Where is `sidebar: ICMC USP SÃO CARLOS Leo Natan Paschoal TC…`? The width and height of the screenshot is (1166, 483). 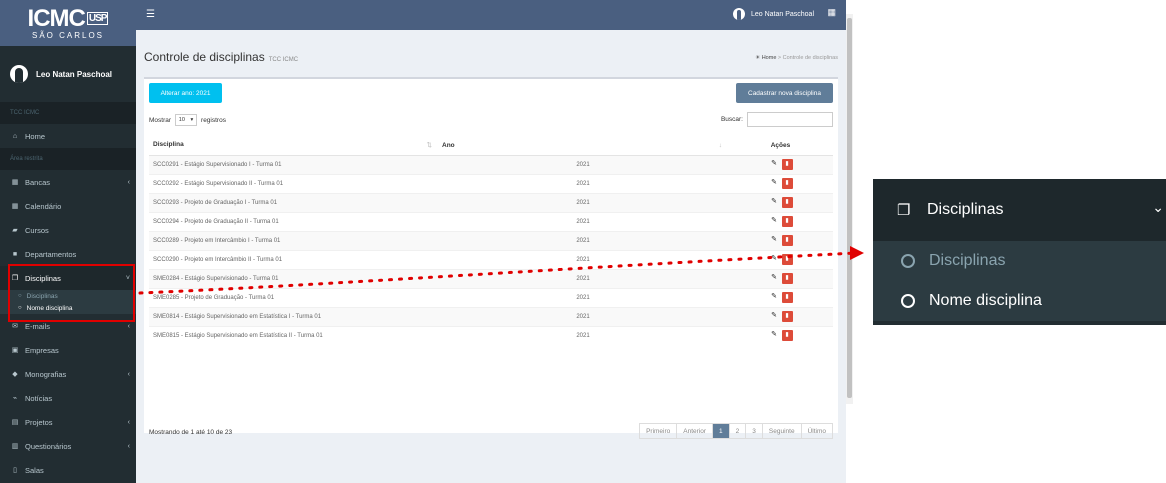 sidebar: ICMC USP SÃO CARLOS Leo Natan Paschoal TC… is located at coordinates (68, 241).